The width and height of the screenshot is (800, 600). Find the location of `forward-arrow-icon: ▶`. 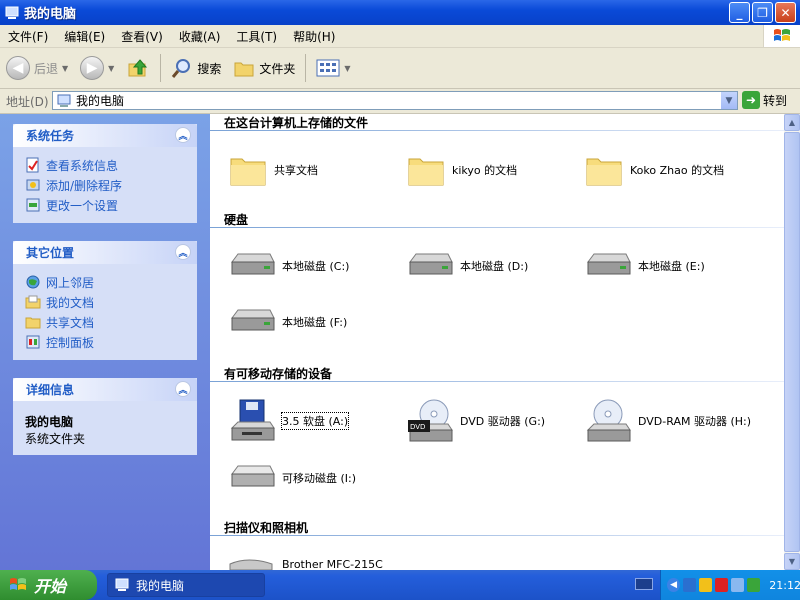

forward-arrow-icon: ▶ is located at coordinates (92, 68).